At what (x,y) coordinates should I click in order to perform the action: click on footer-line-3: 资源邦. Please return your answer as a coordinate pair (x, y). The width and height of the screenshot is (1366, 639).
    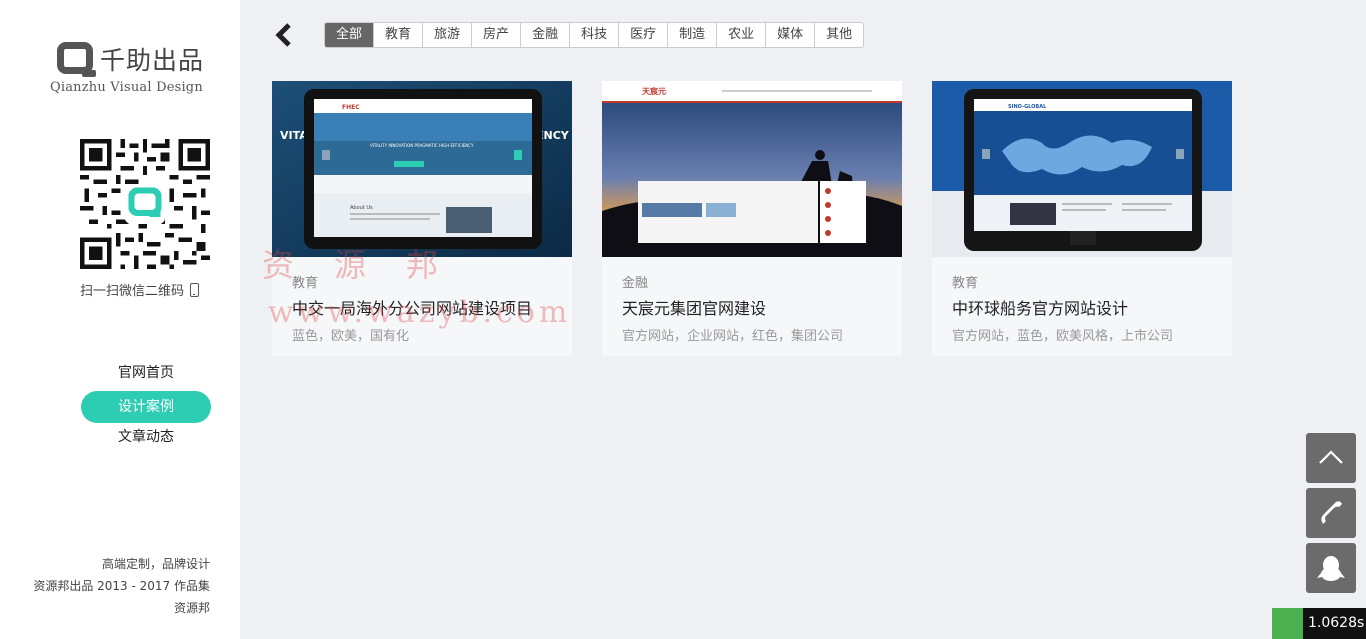
    Looking at the image, I should click on (191, 608).